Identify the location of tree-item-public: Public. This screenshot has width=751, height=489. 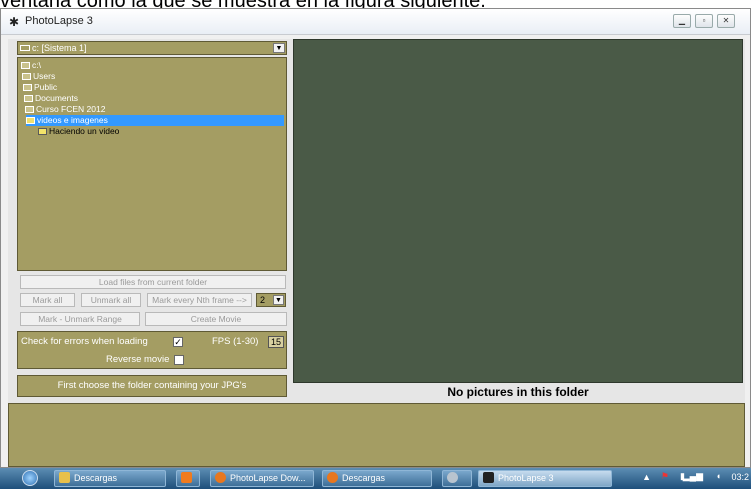
(40, 87).